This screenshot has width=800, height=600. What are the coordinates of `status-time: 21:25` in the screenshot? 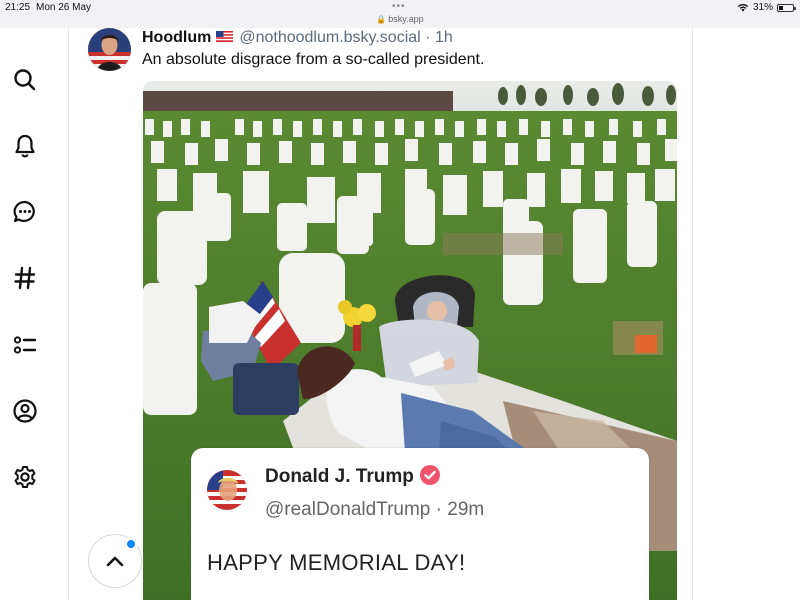 It's located at (18, 7).